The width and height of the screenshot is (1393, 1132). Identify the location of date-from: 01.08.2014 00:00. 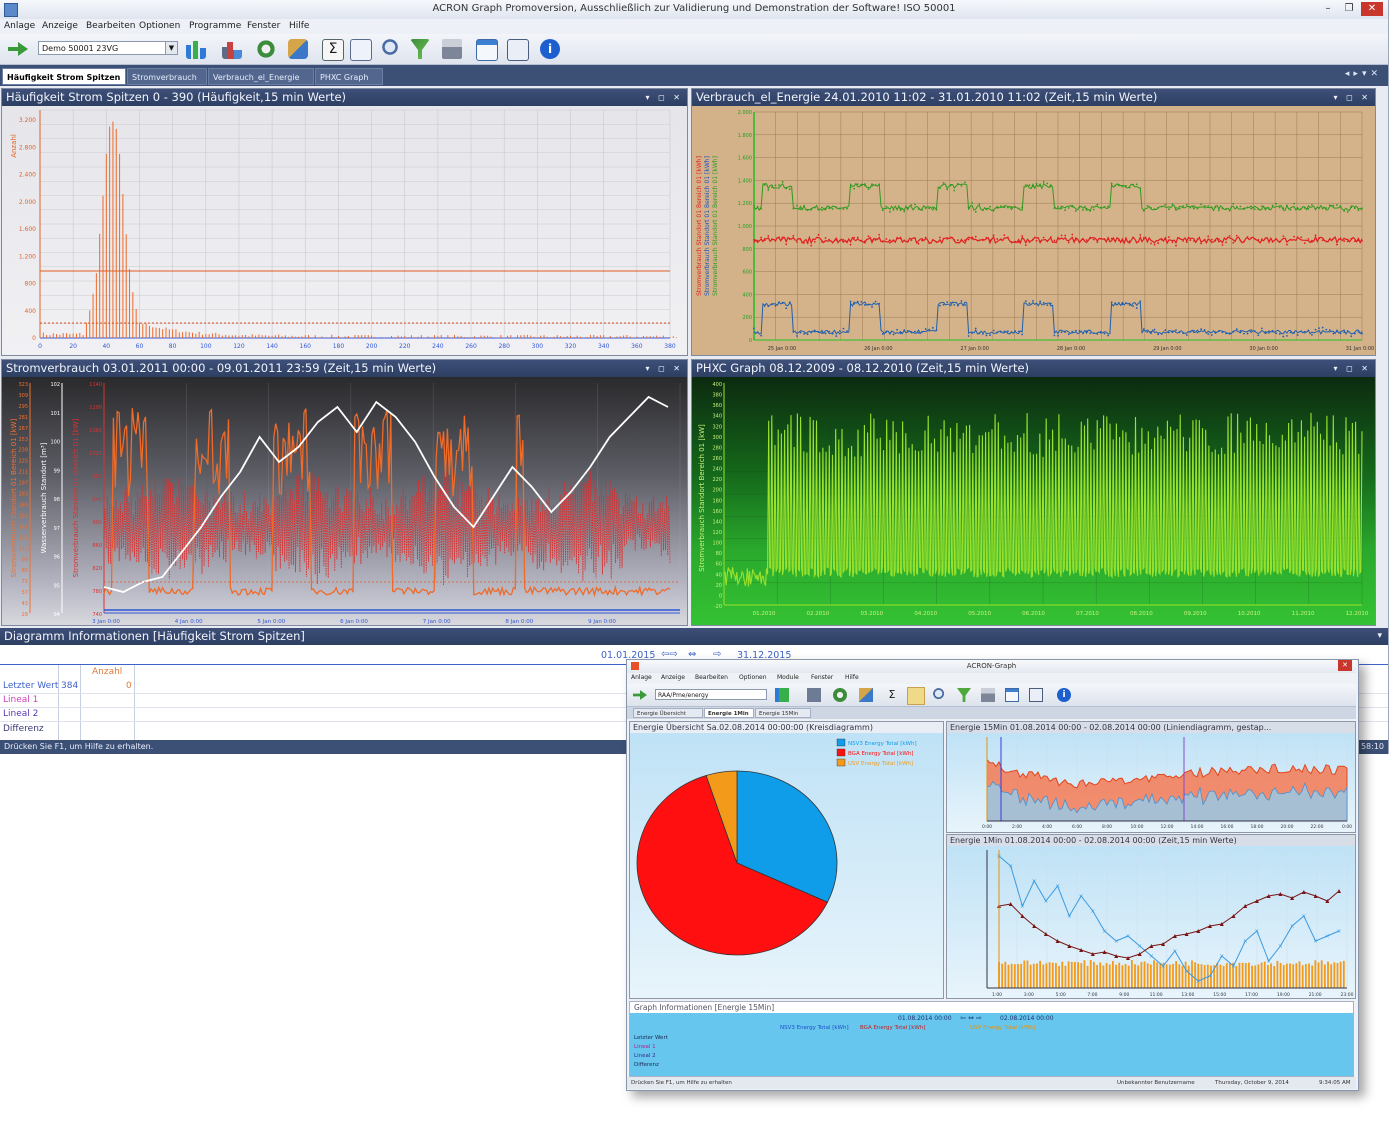
(925, 1018).